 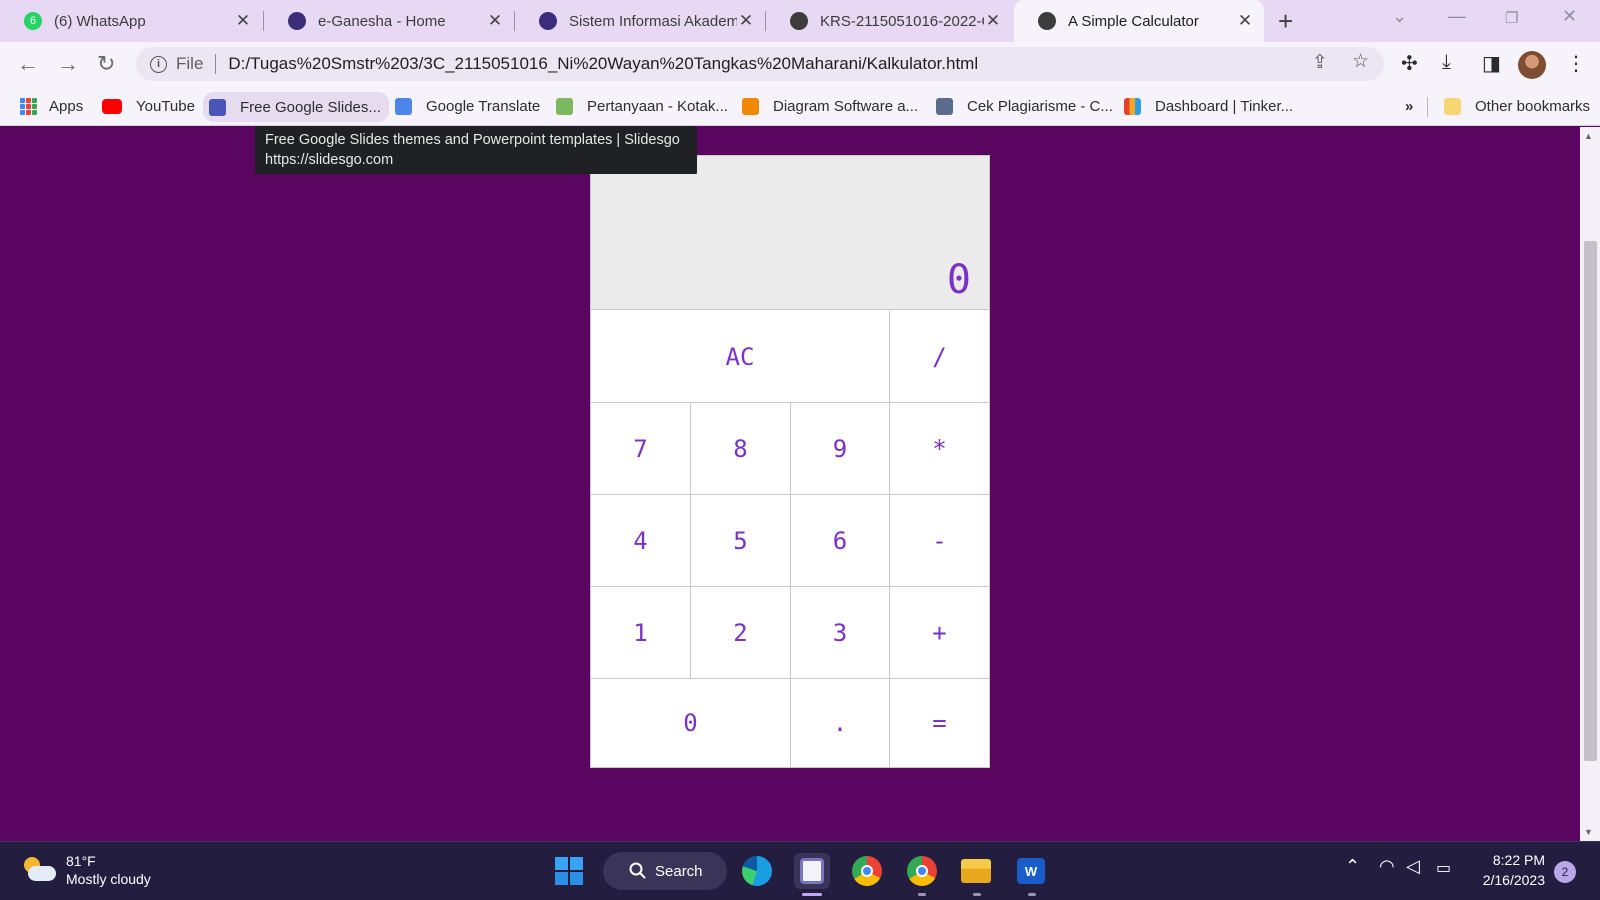 I want to click on key-6: 6, so click(x=840, y=541).